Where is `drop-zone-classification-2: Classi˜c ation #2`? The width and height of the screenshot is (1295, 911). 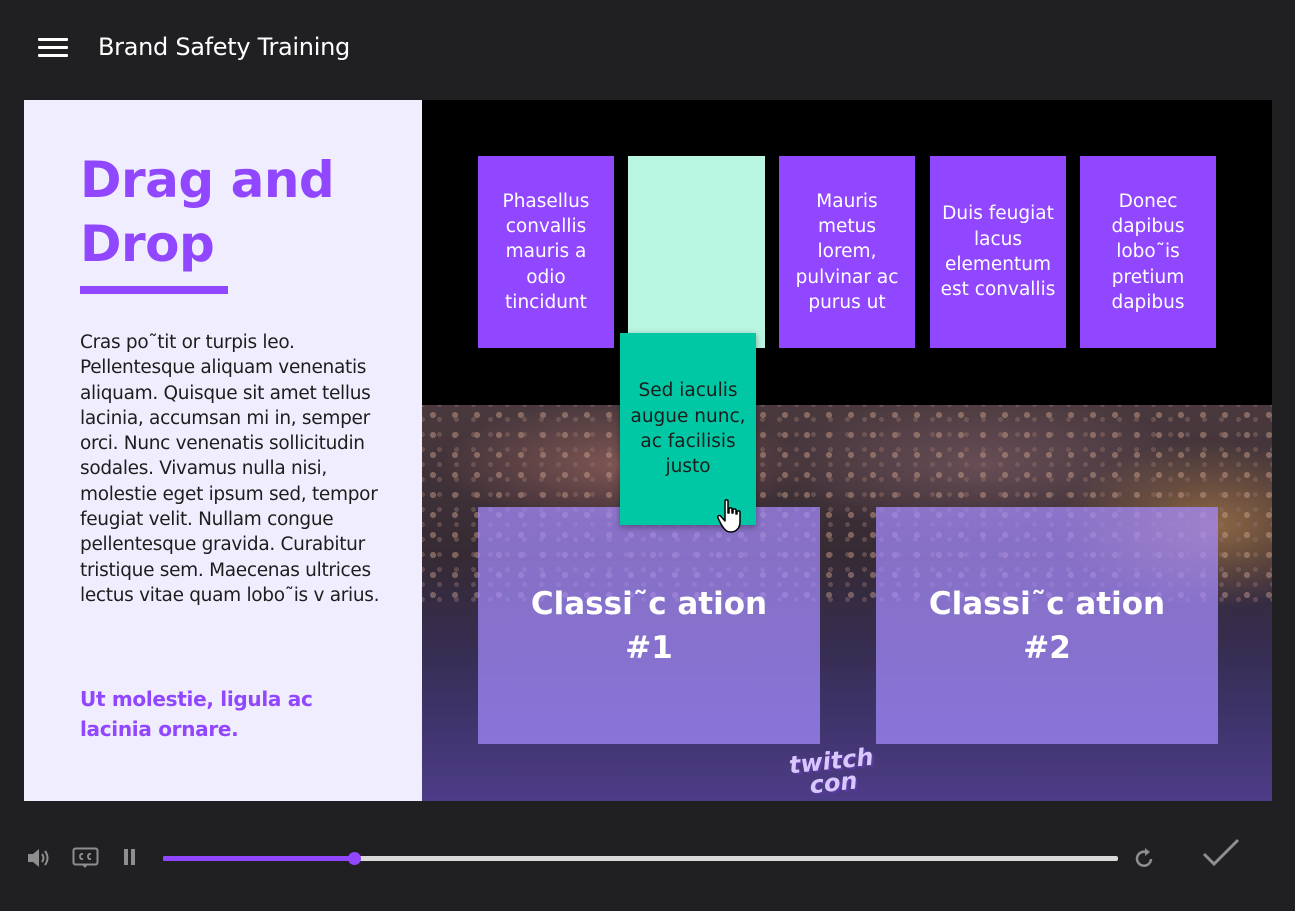 drop-zone-classification-2: Classi˜c ation #2 is located at coordinates (1047, 625).